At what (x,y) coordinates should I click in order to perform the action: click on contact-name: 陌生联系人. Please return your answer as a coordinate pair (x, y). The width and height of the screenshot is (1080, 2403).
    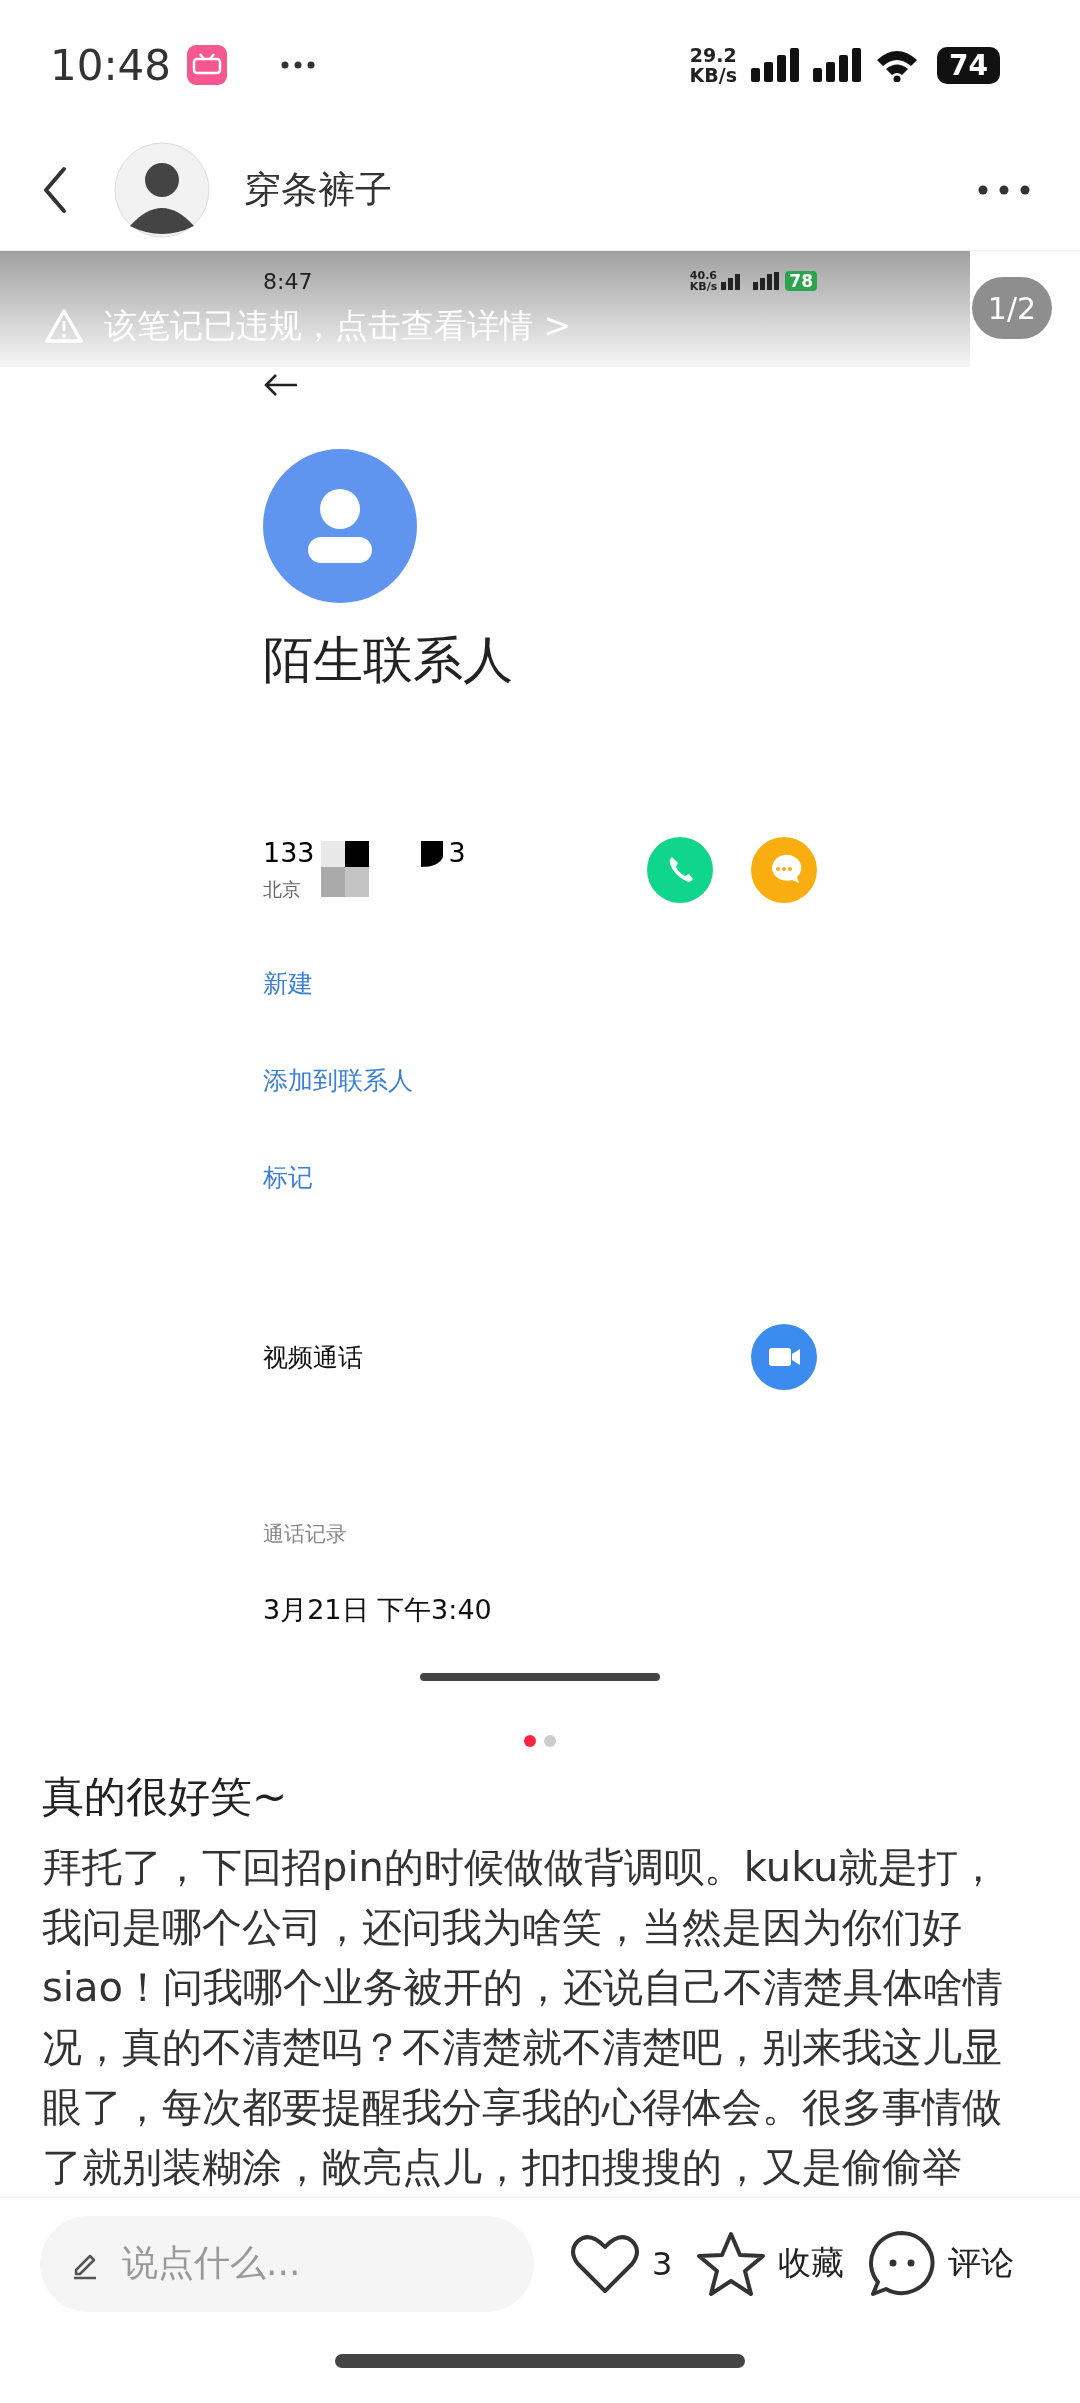
    Looking at the image, I should click on (388, 660).